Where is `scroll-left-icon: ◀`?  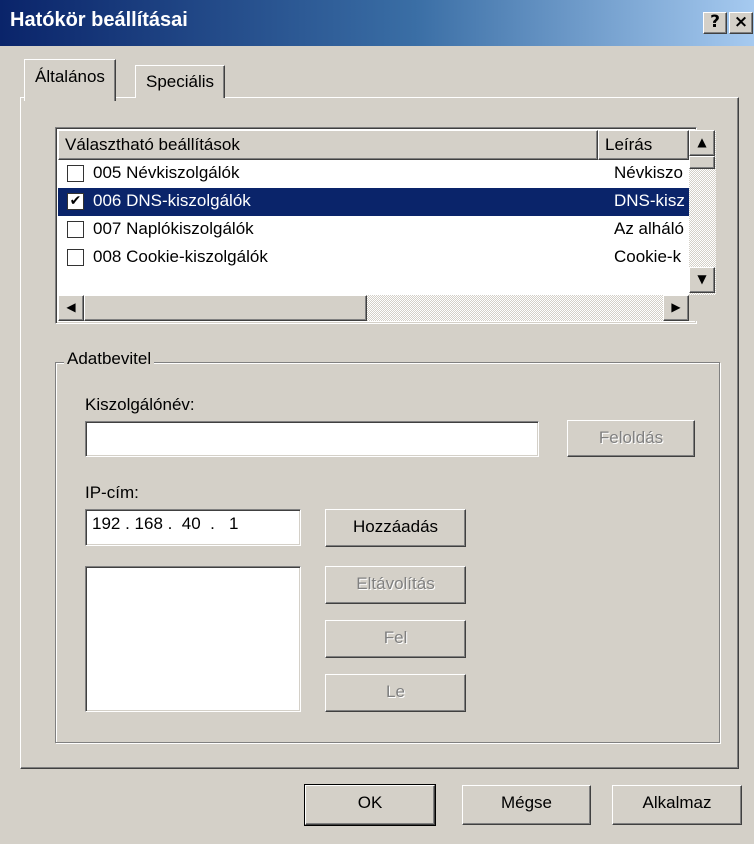
scroll-left-icon: ◀ is located at coordinates (71, 308).